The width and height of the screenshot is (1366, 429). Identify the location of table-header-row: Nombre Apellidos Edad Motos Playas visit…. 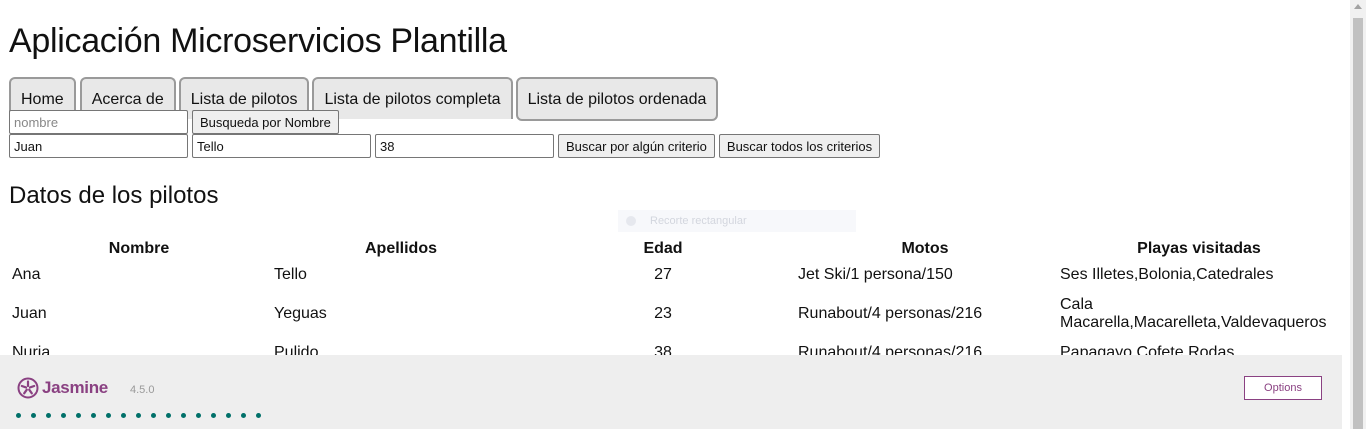
(675, 249).